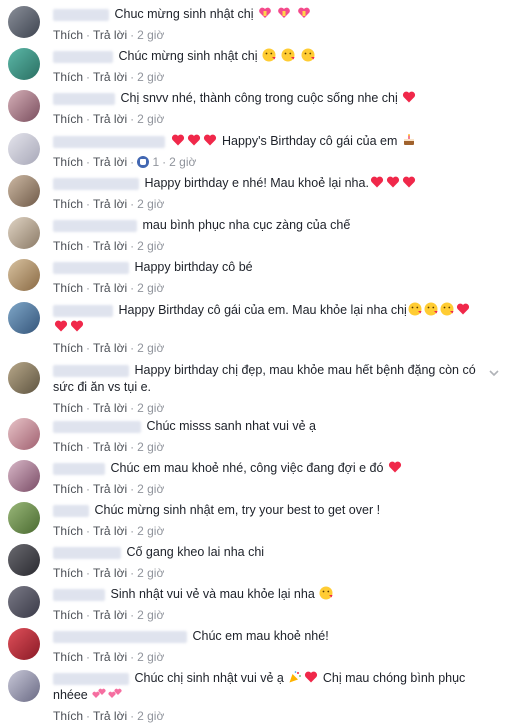 This screenshot has width=509, height=726. I want to click on like-count: 1, so click(155, 162).